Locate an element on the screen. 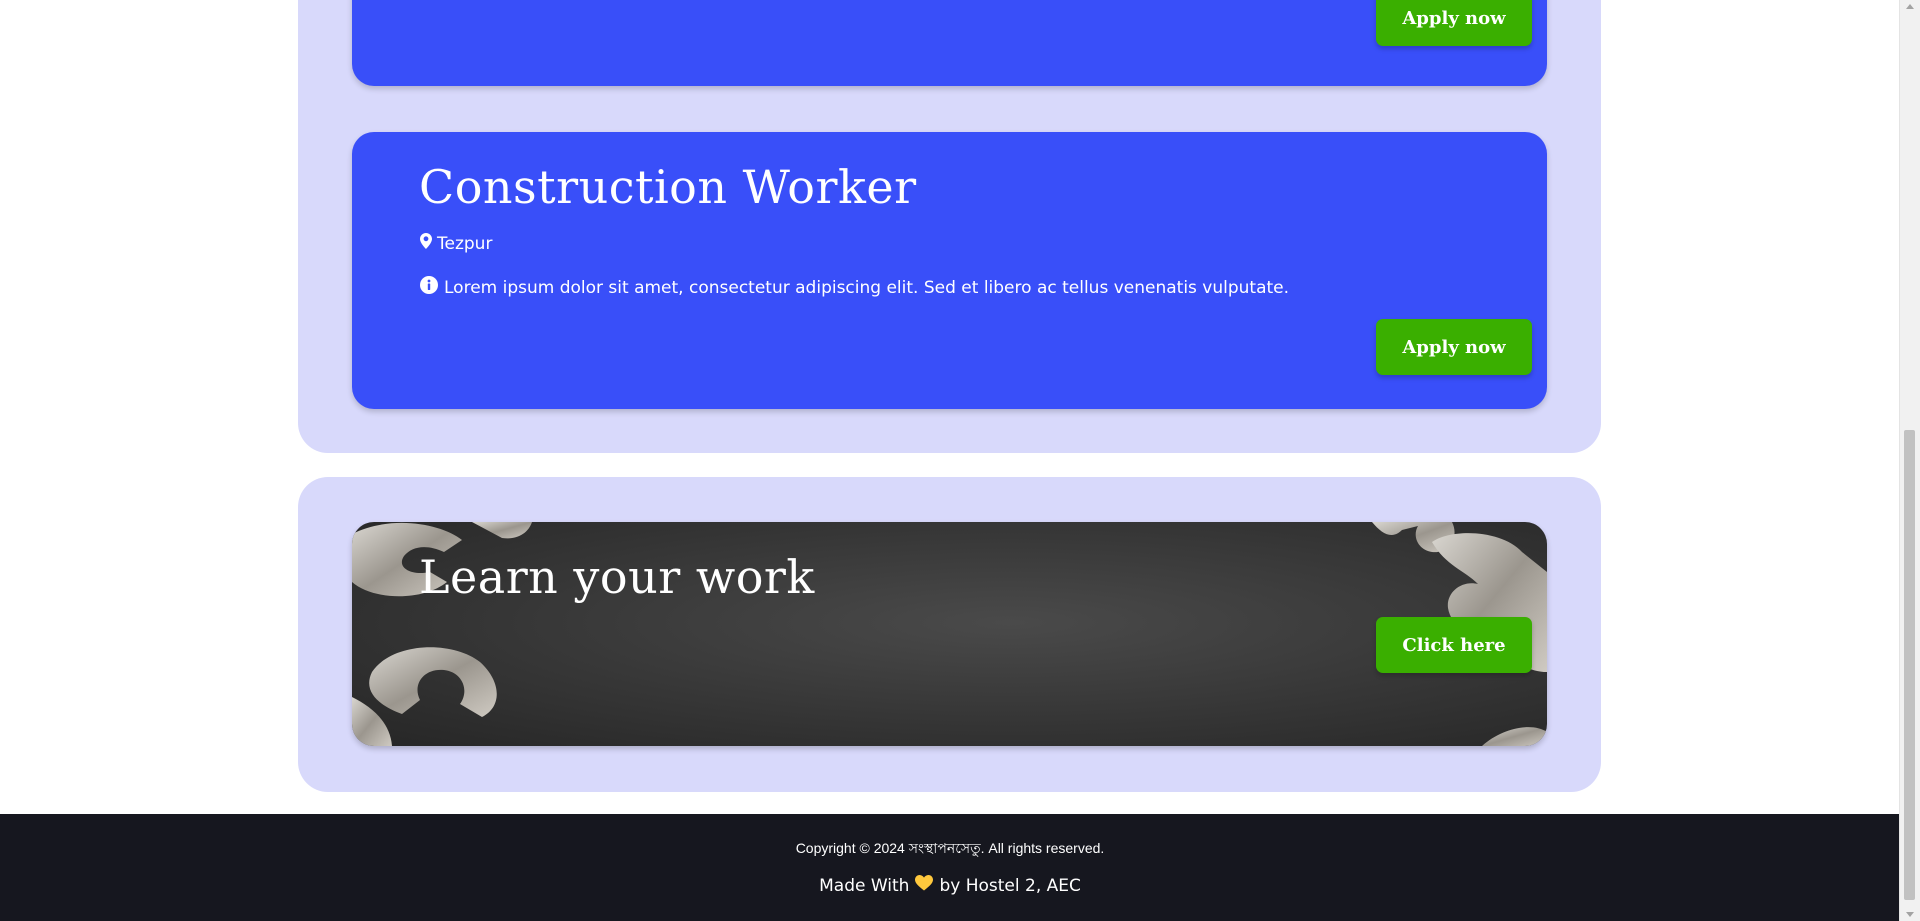  scroll-up-arrow-icon is located at coordinates (1910, 6).